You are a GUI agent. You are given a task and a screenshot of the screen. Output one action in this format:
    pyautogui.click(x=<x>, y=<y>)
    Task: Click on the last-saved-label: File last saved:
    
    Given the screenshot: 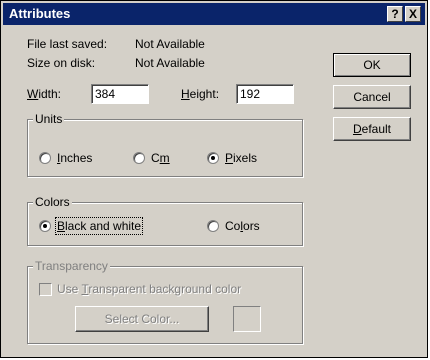 What is the action you would take?
    pyautogui.click(x=67, y=44)
    